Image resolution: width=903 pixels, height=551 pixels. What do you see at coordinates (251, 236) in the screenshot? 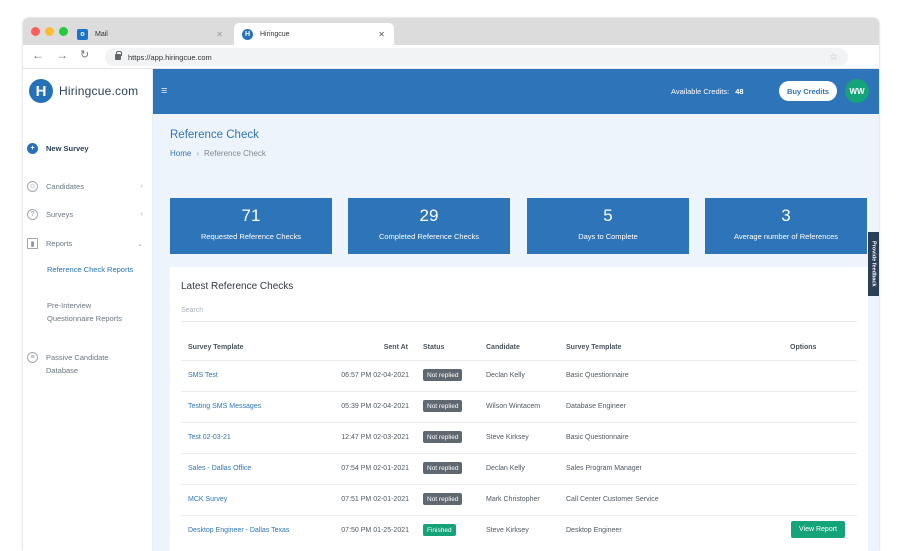
I see `stat-label: Requested Reference Checks` at bounding box center [251, 236].